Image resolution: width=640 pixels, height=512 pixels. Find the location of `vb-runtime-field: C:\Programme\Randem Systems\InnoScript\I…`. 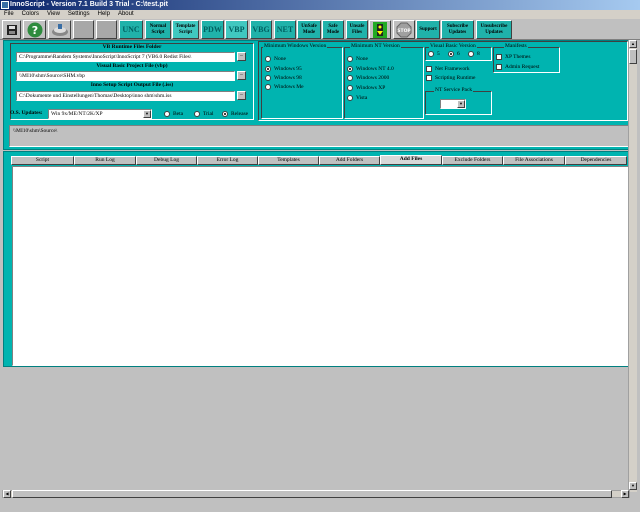

vb-runtime-field: C:\Programme\Randem Systems\InnoScript\I… is located at coordinates (125, 57).